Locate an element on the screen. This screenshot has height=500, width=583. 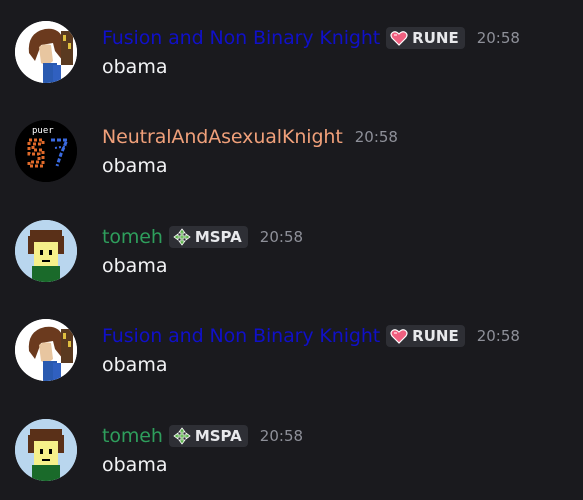
avatar-caption: puer is located at coordinates (43, 131).